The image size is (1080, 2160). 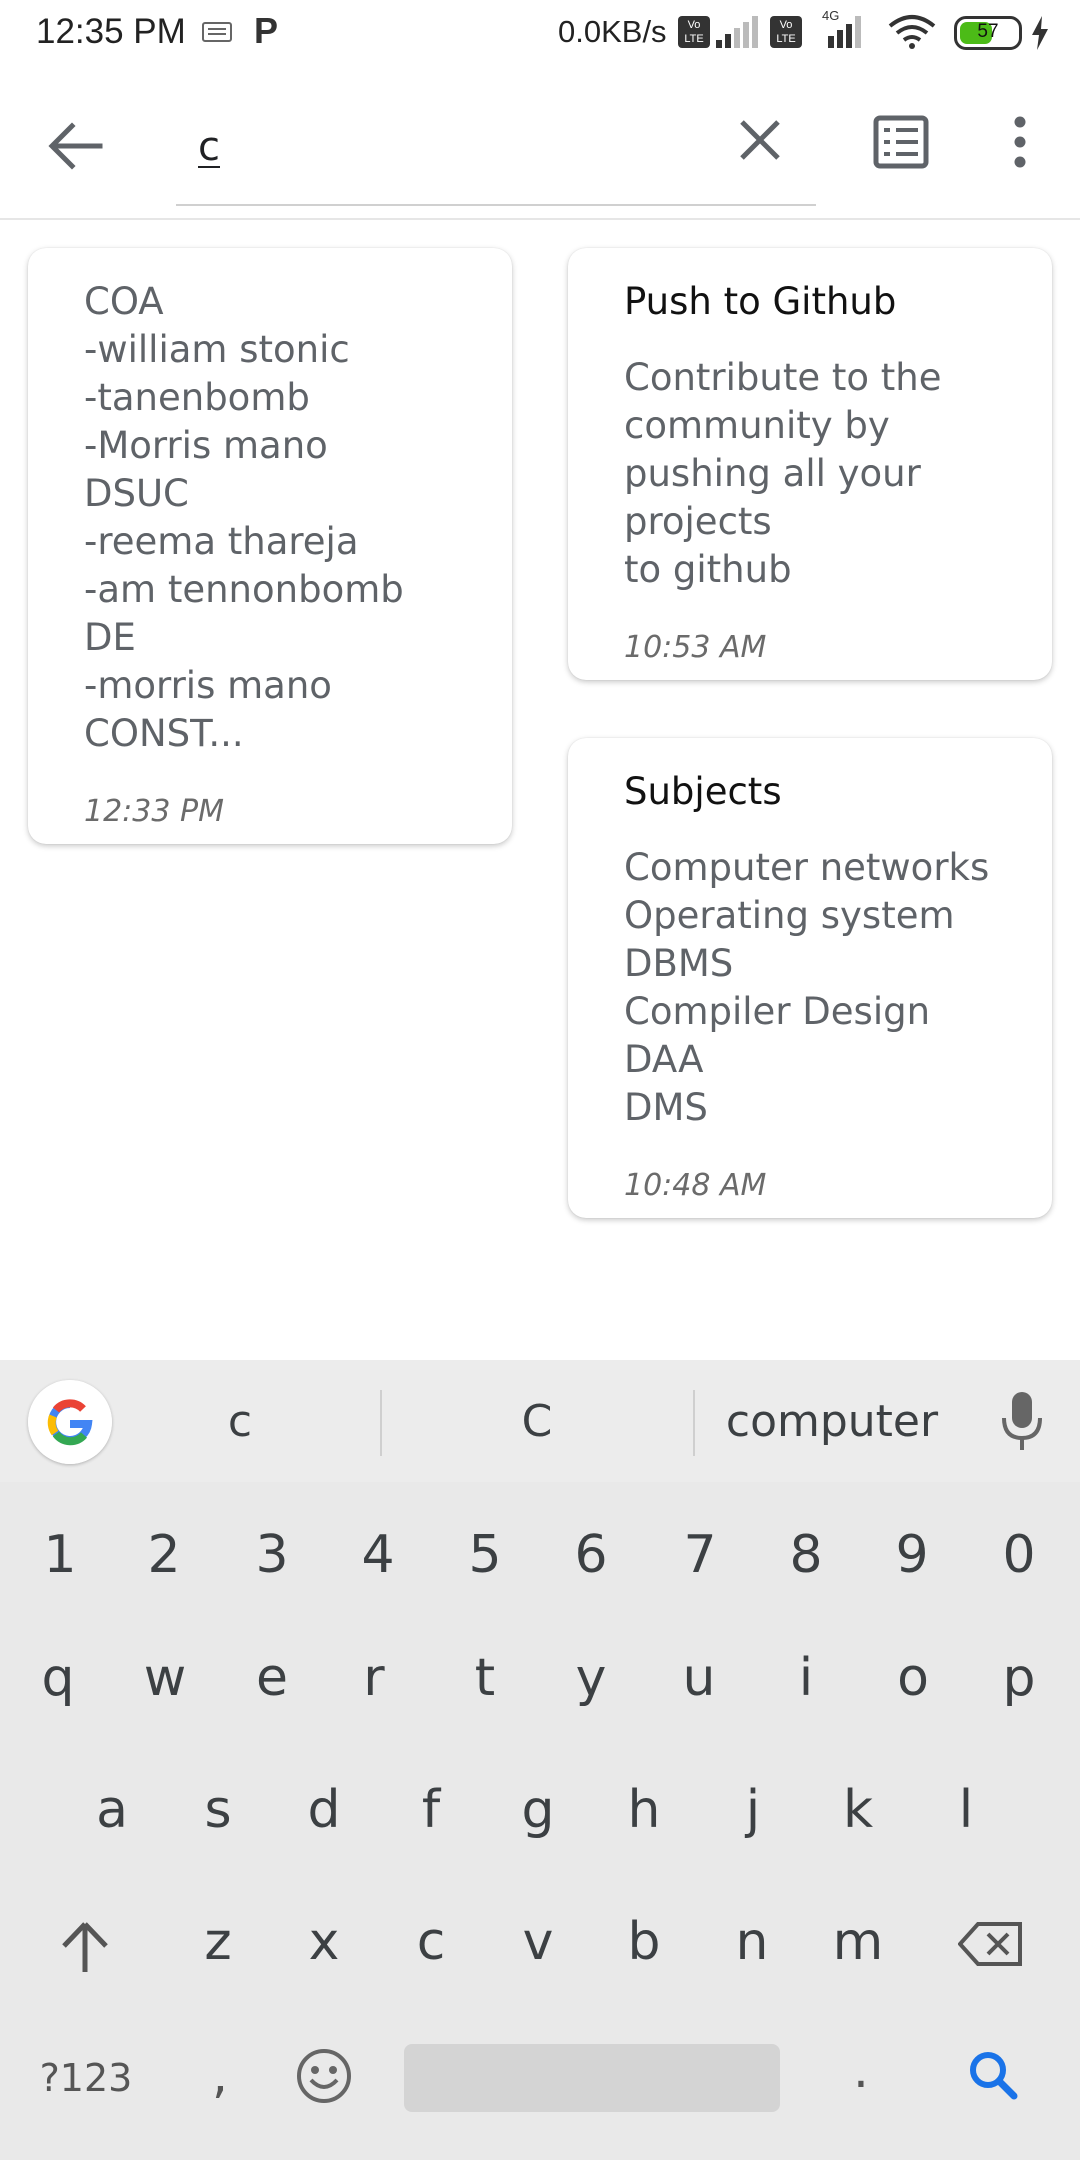 I want to click on microphone-icon, so click(x=1022, y=1422).